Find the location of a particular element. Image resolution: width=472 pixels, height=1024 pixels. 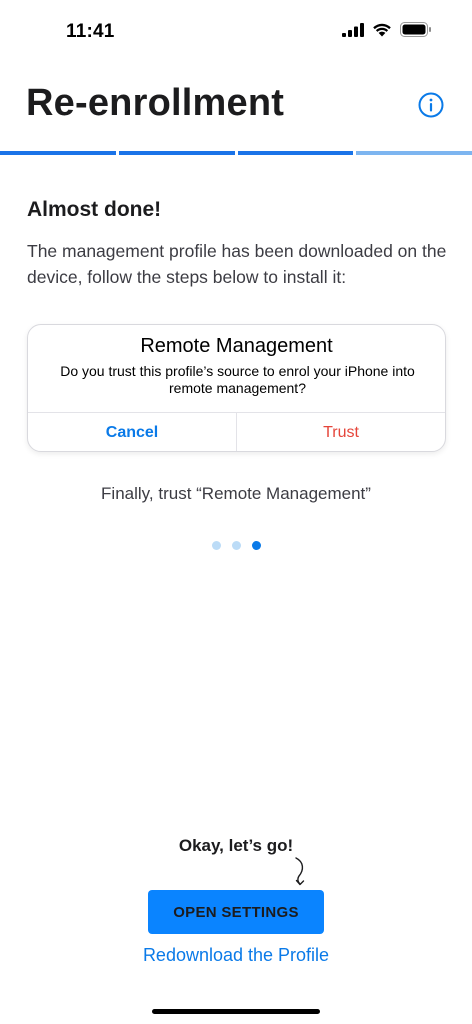

carousel-dots is located at coordinates (236, 545).